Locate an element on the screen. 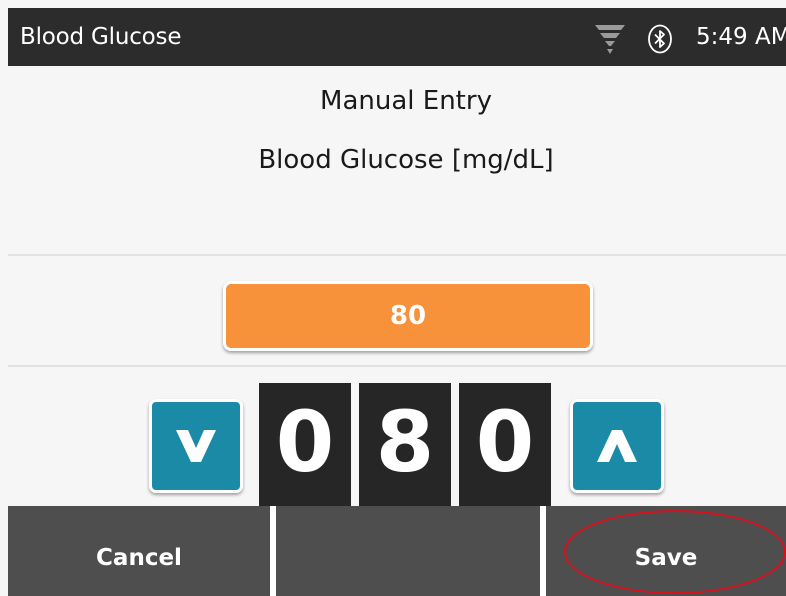 The image size is (786, 596). cancel-button: Cancel is located at coordinates (139, 551).